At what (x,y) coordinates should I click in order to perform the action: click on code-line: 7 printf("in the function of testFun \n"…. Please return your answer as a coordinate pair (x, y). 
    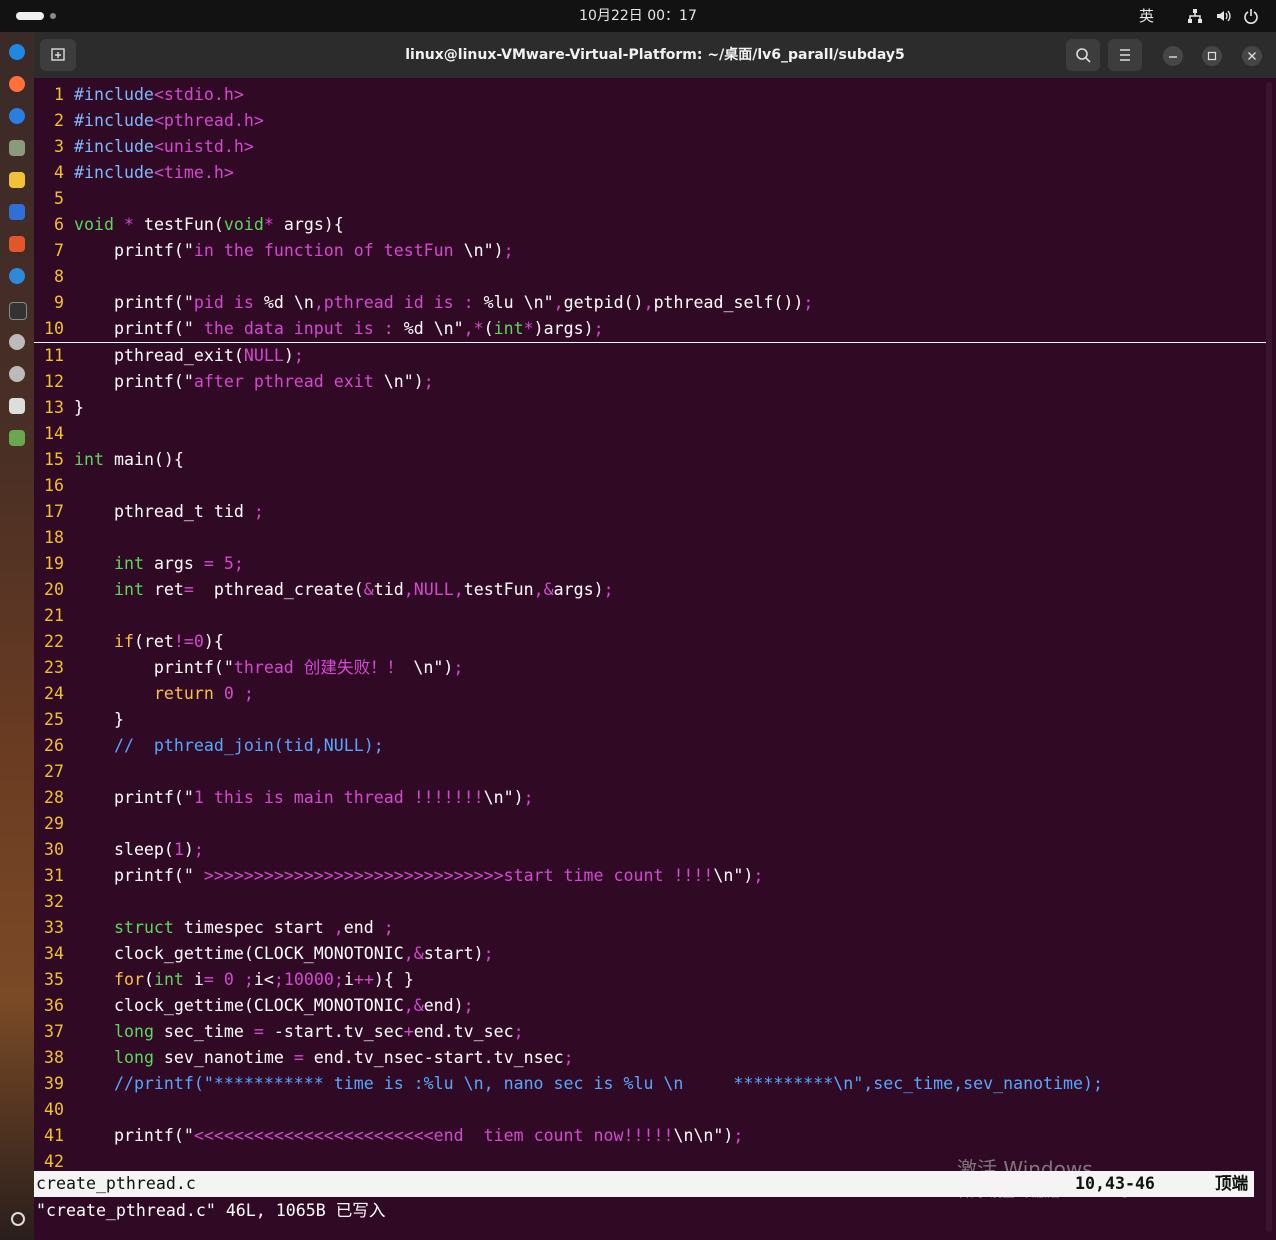
    Looking at the image, I should click on (652, 251).